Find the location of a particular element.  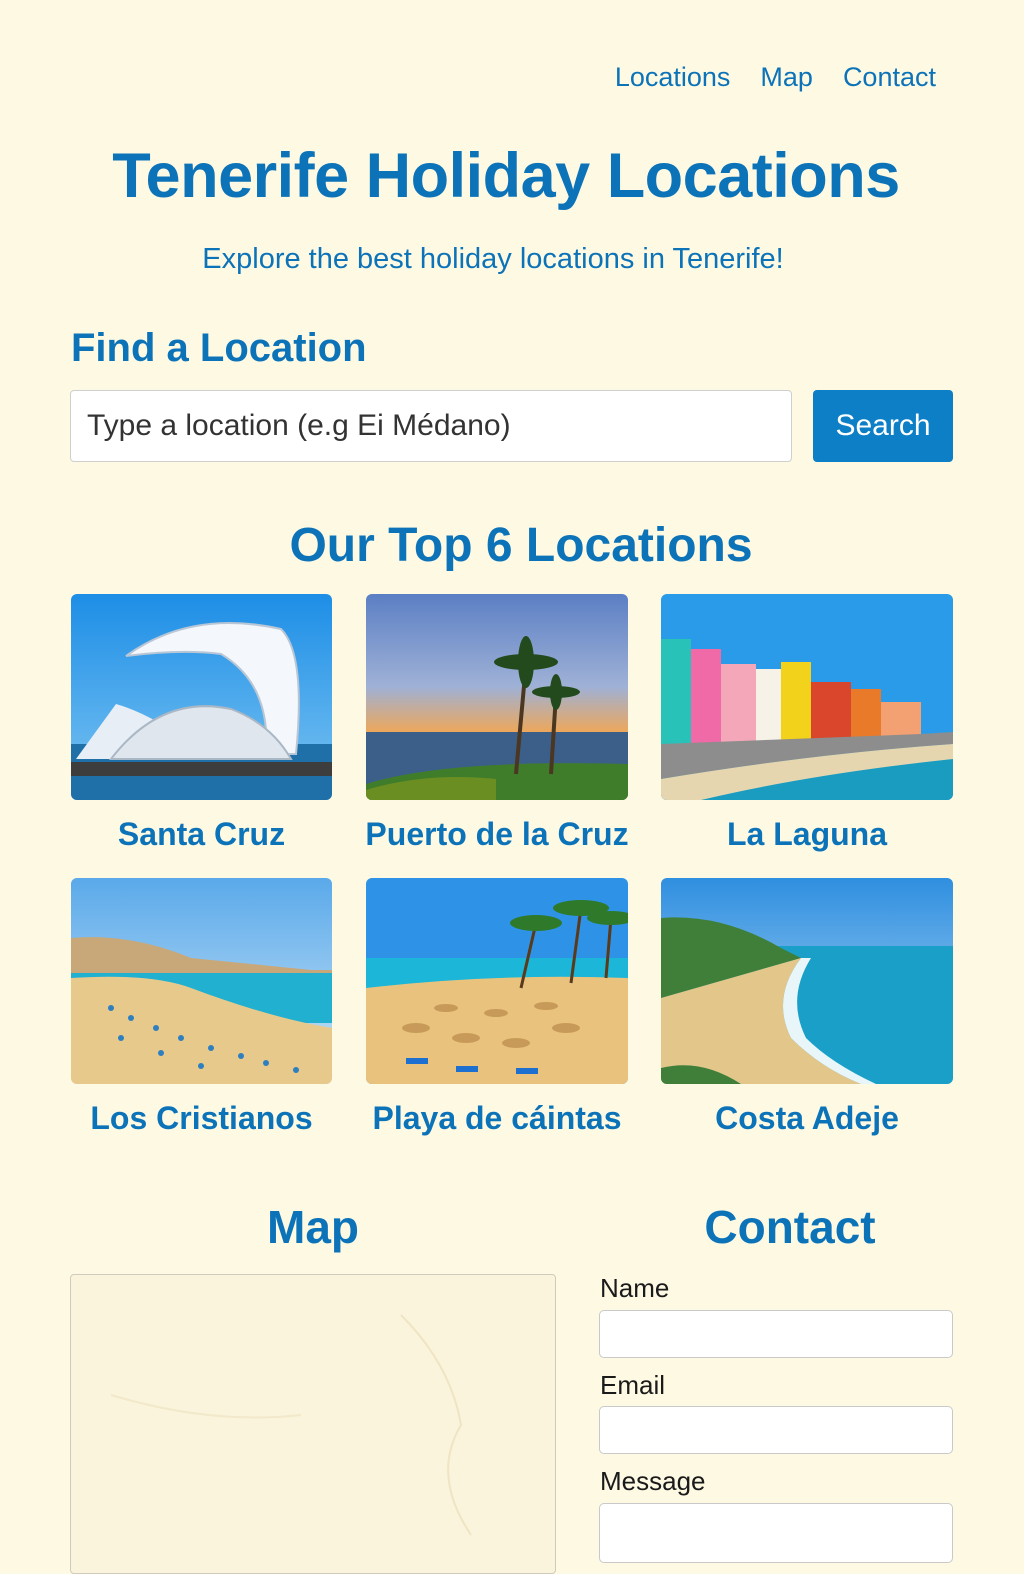

nav-link-locations: Locations is located at coordinates (673, 77).